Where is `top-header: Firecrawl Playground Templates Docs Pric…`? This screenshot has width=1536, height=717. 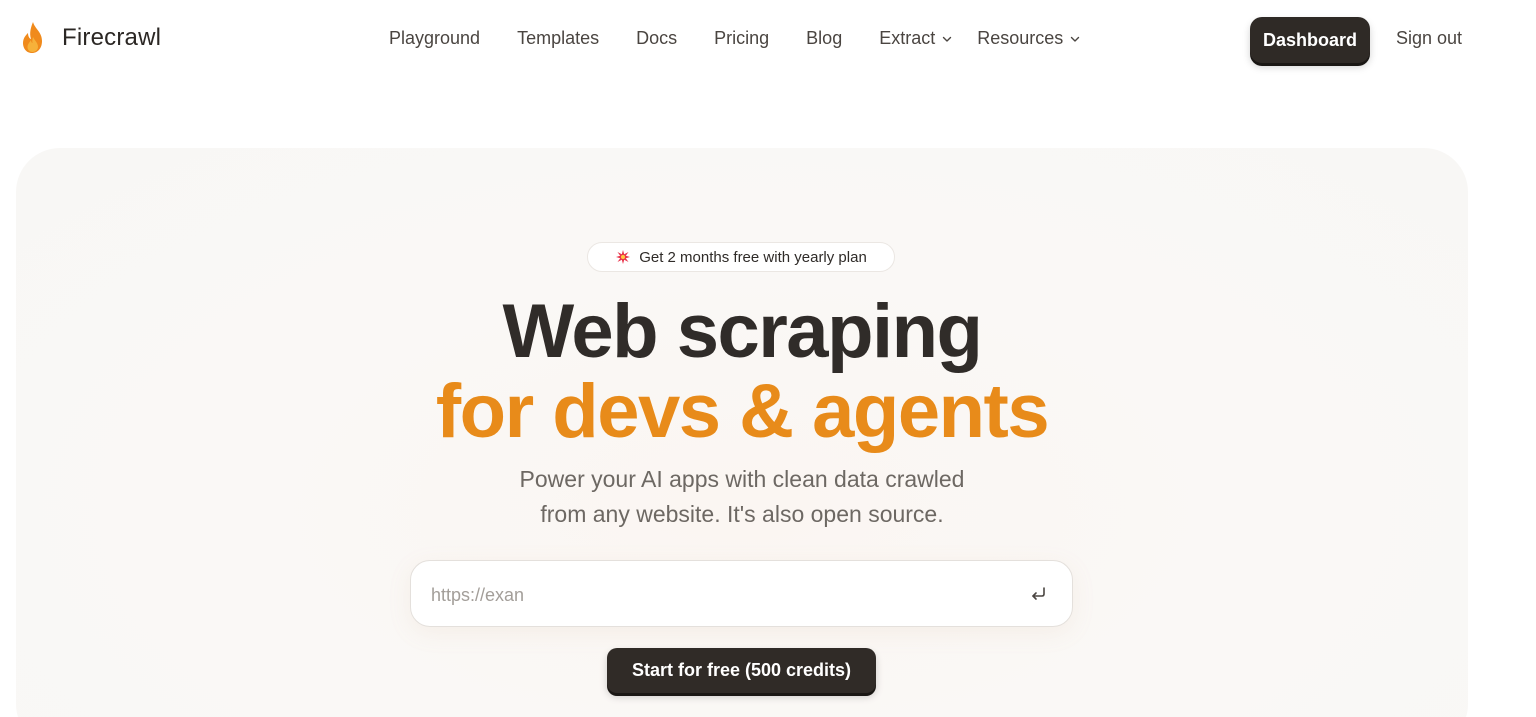
top-header: Firecrawl Playground Templates Docs Pric… is located at coordinates (768, 40).